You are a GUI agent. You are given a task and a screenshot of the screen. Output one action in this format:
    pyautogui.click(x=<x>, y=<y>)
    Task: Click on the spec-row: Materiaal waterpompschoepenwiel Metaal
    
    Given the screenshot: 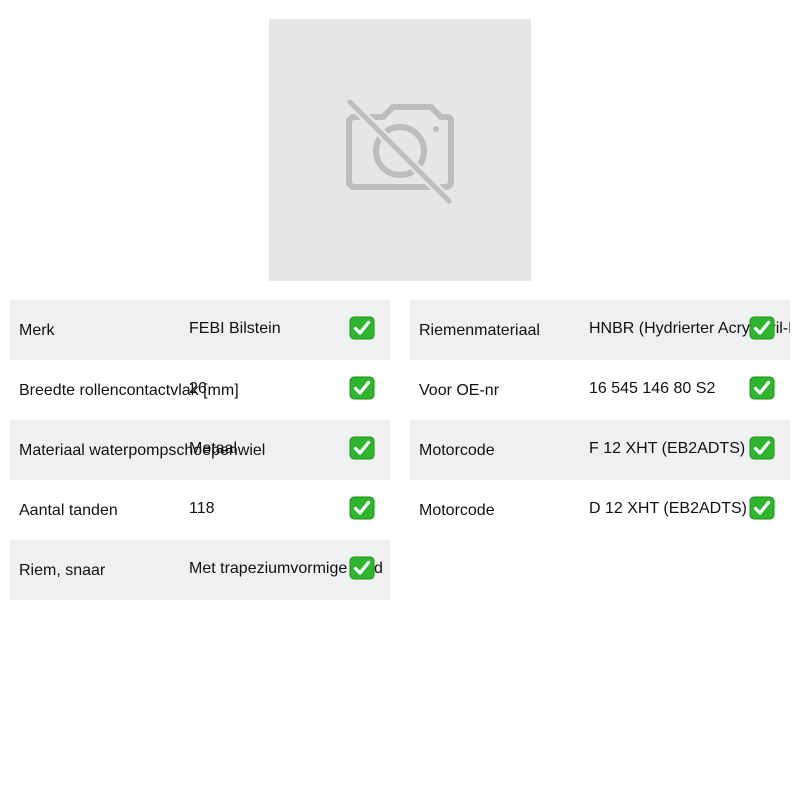 What is the action you would take?
    pyautogui.click(x=200, y=450)
    